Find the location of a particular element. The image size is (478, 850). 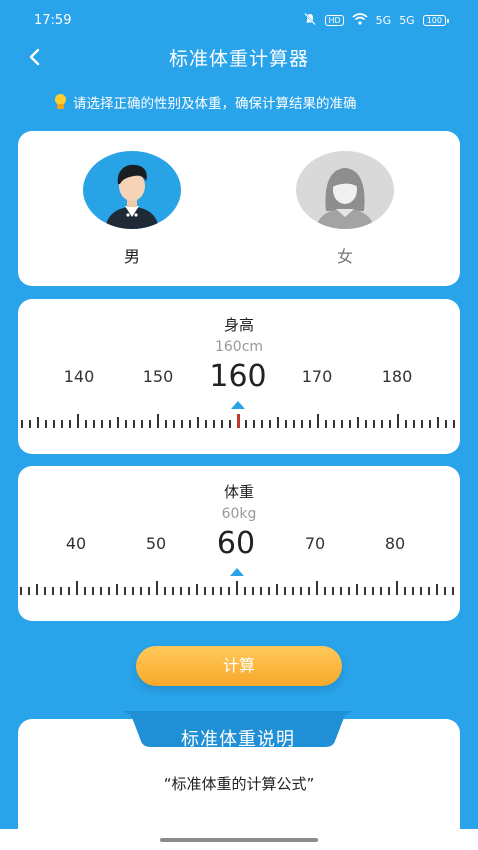

height-tick-label: 180 is located at coordinates (397, 376).